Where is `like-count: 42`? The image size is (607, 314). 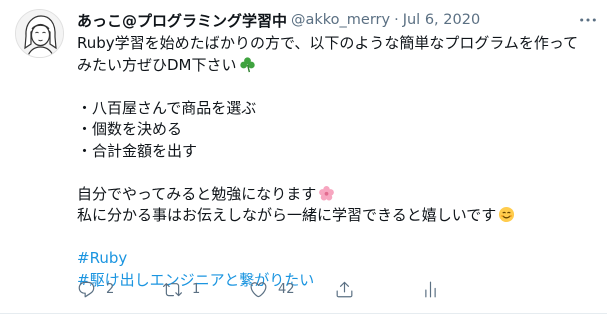 like-count: 42 is located at coordinates (286, 289).